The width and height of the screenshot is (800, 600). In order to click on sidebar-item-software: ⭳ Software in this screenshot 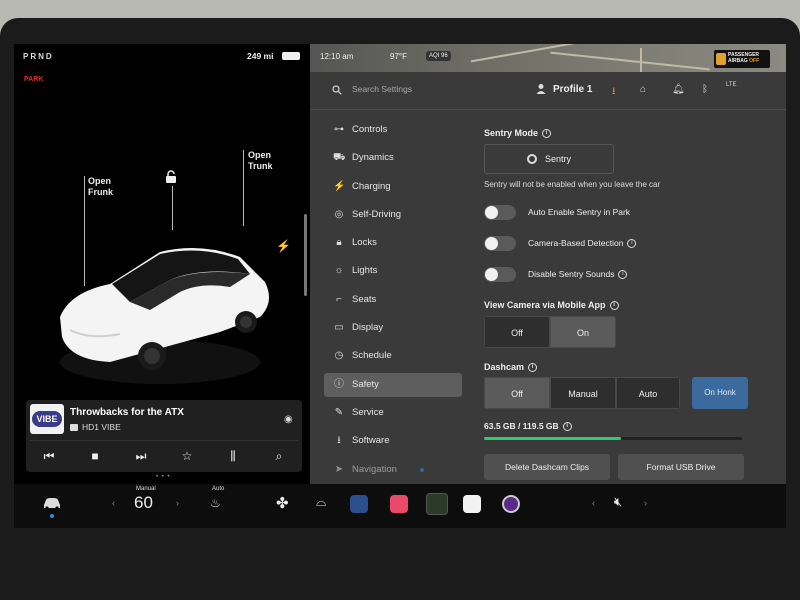, I will do `click(393, 441)`.